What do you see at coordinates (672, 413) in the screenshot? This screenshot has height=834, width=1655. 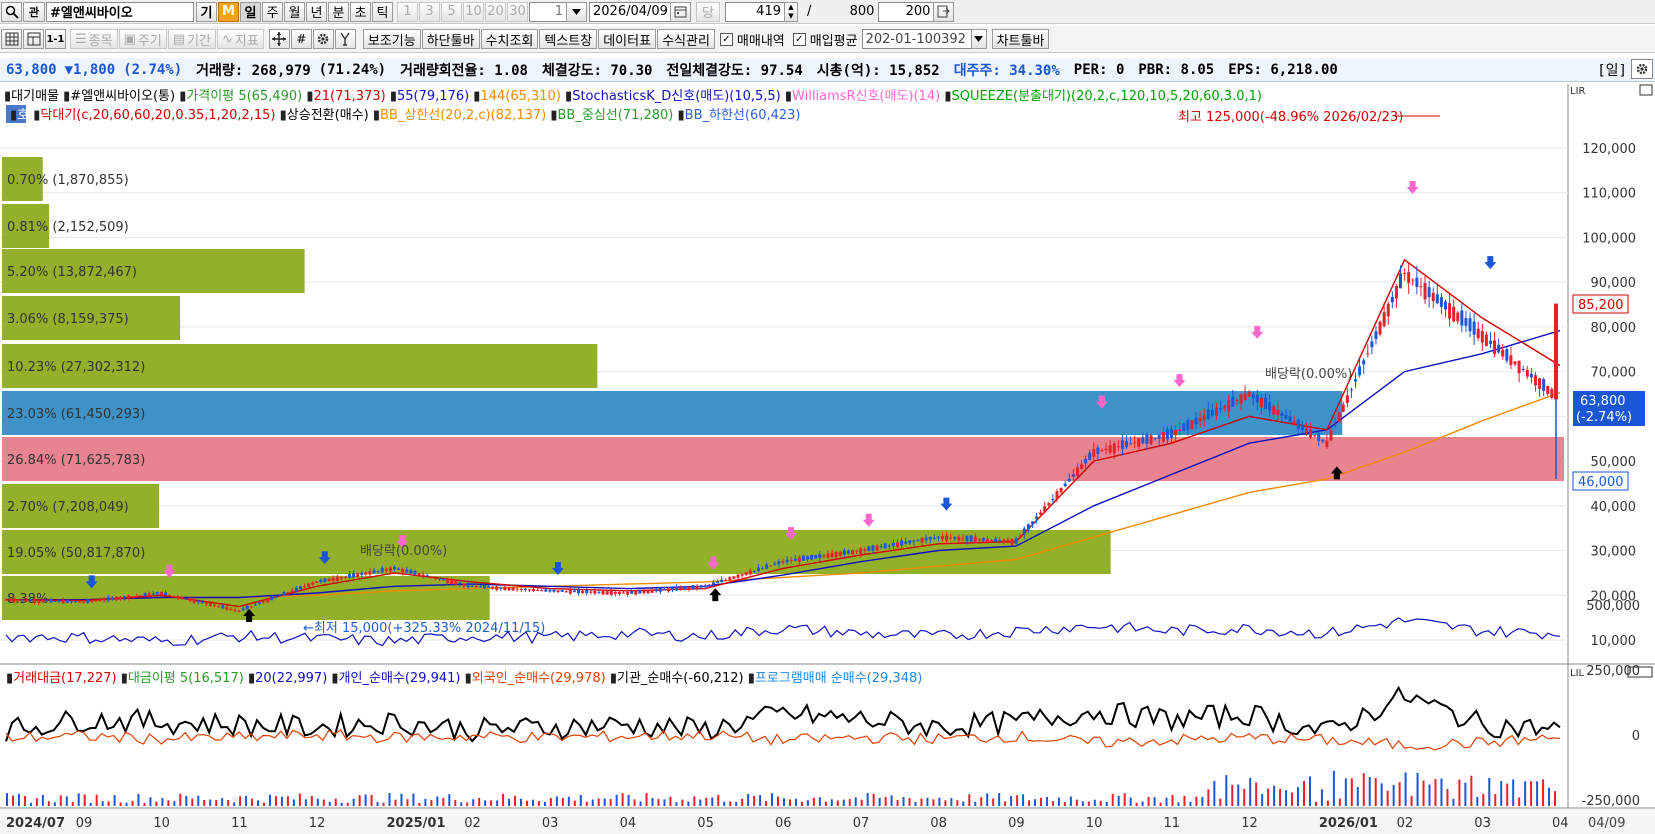 I see `volume-profile-bar` at bounding box center [672, 413].